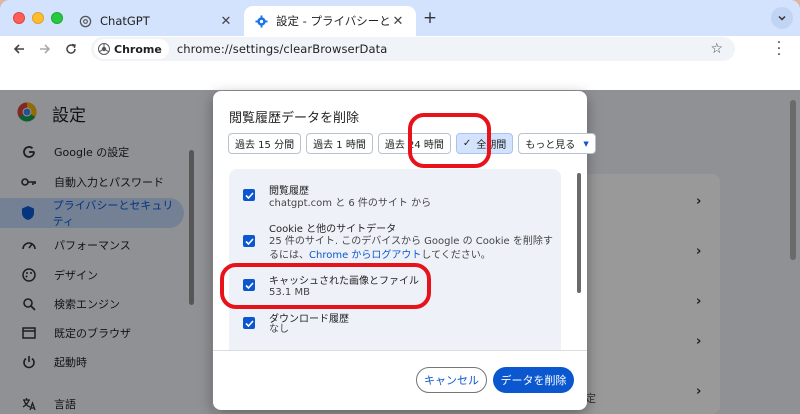 The height and width of the screenshot is (414, 800). What do you see at coordinates (365, 255) in the screenshot?
I see `sign-out-link: Chrome からログアウト` at bounding box center [365, 255].